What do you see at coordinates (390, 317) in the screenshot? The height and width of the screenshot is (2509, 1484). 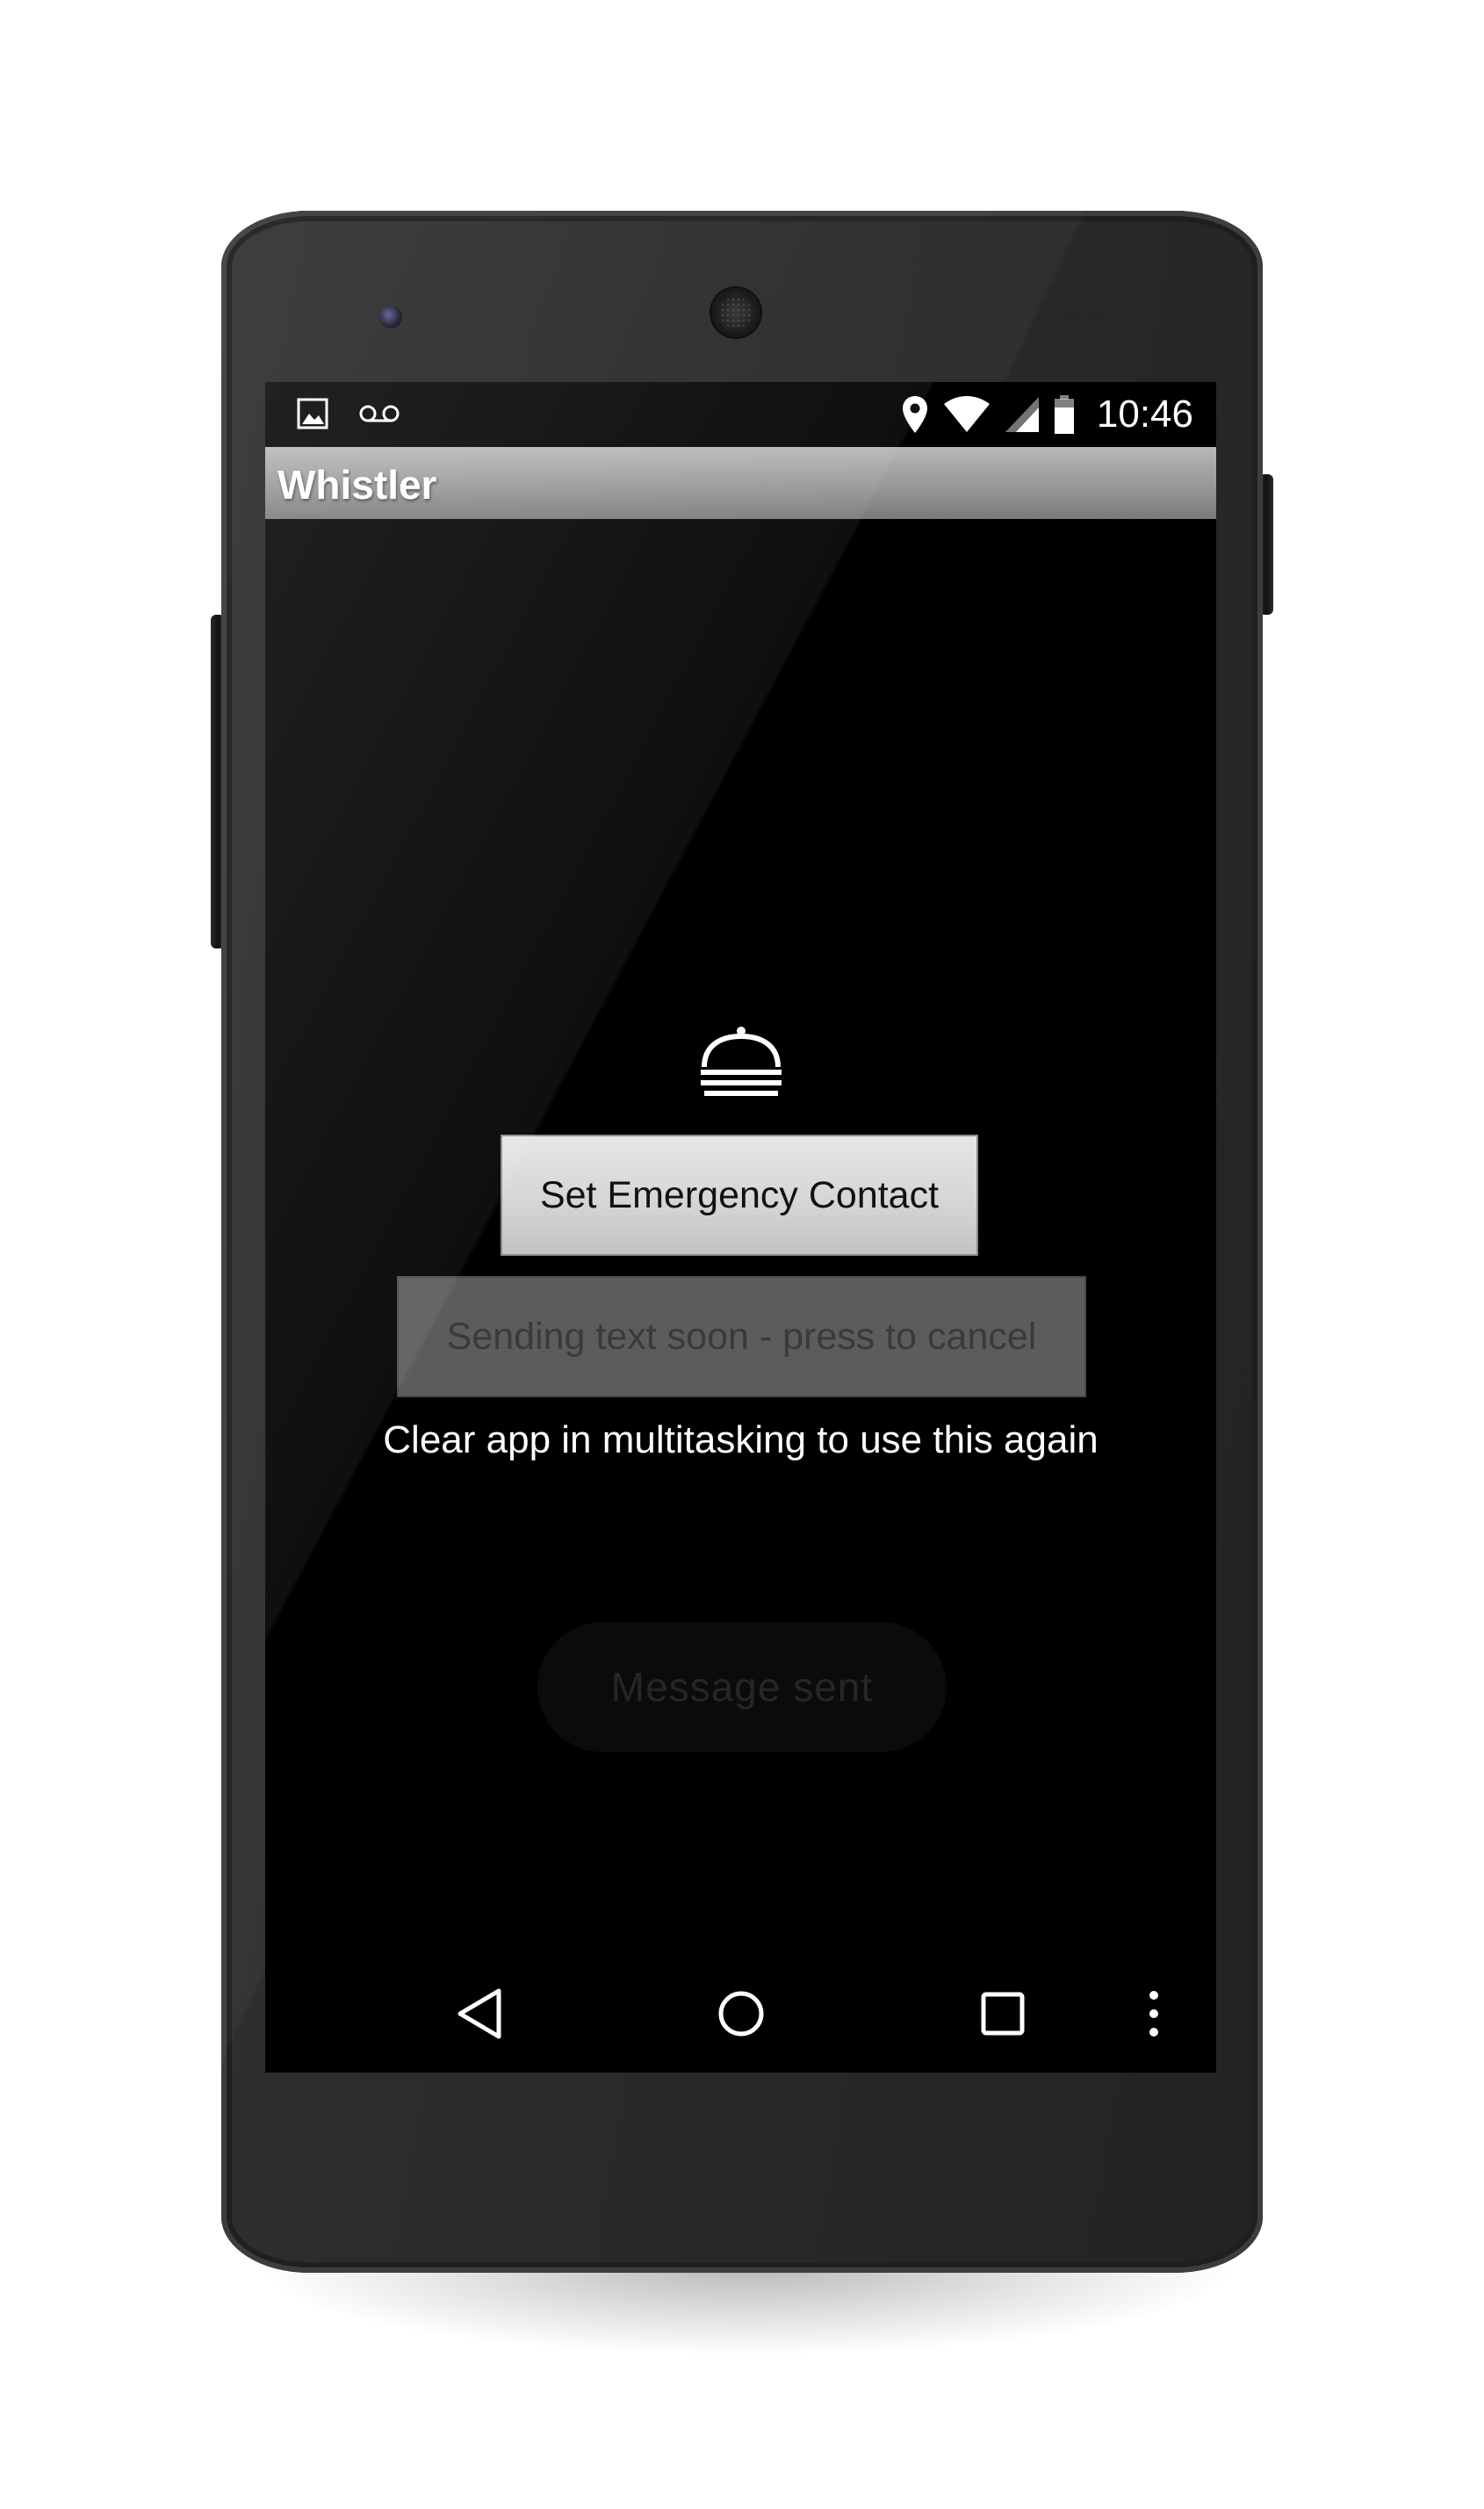 I see `front-camera-icon` at bounding box center [390, 317].